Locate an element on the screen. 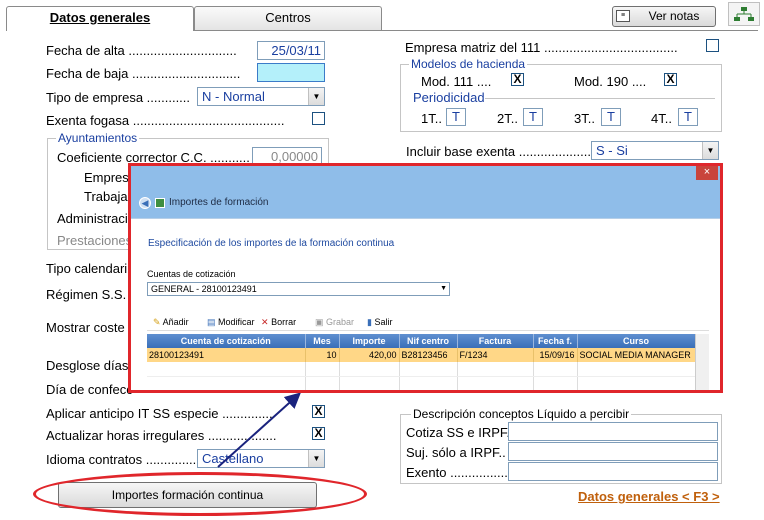 This screenshot has height=520, width=764. ver-notas-button: ≡ Ver notas is located at coordinates (664, 16).